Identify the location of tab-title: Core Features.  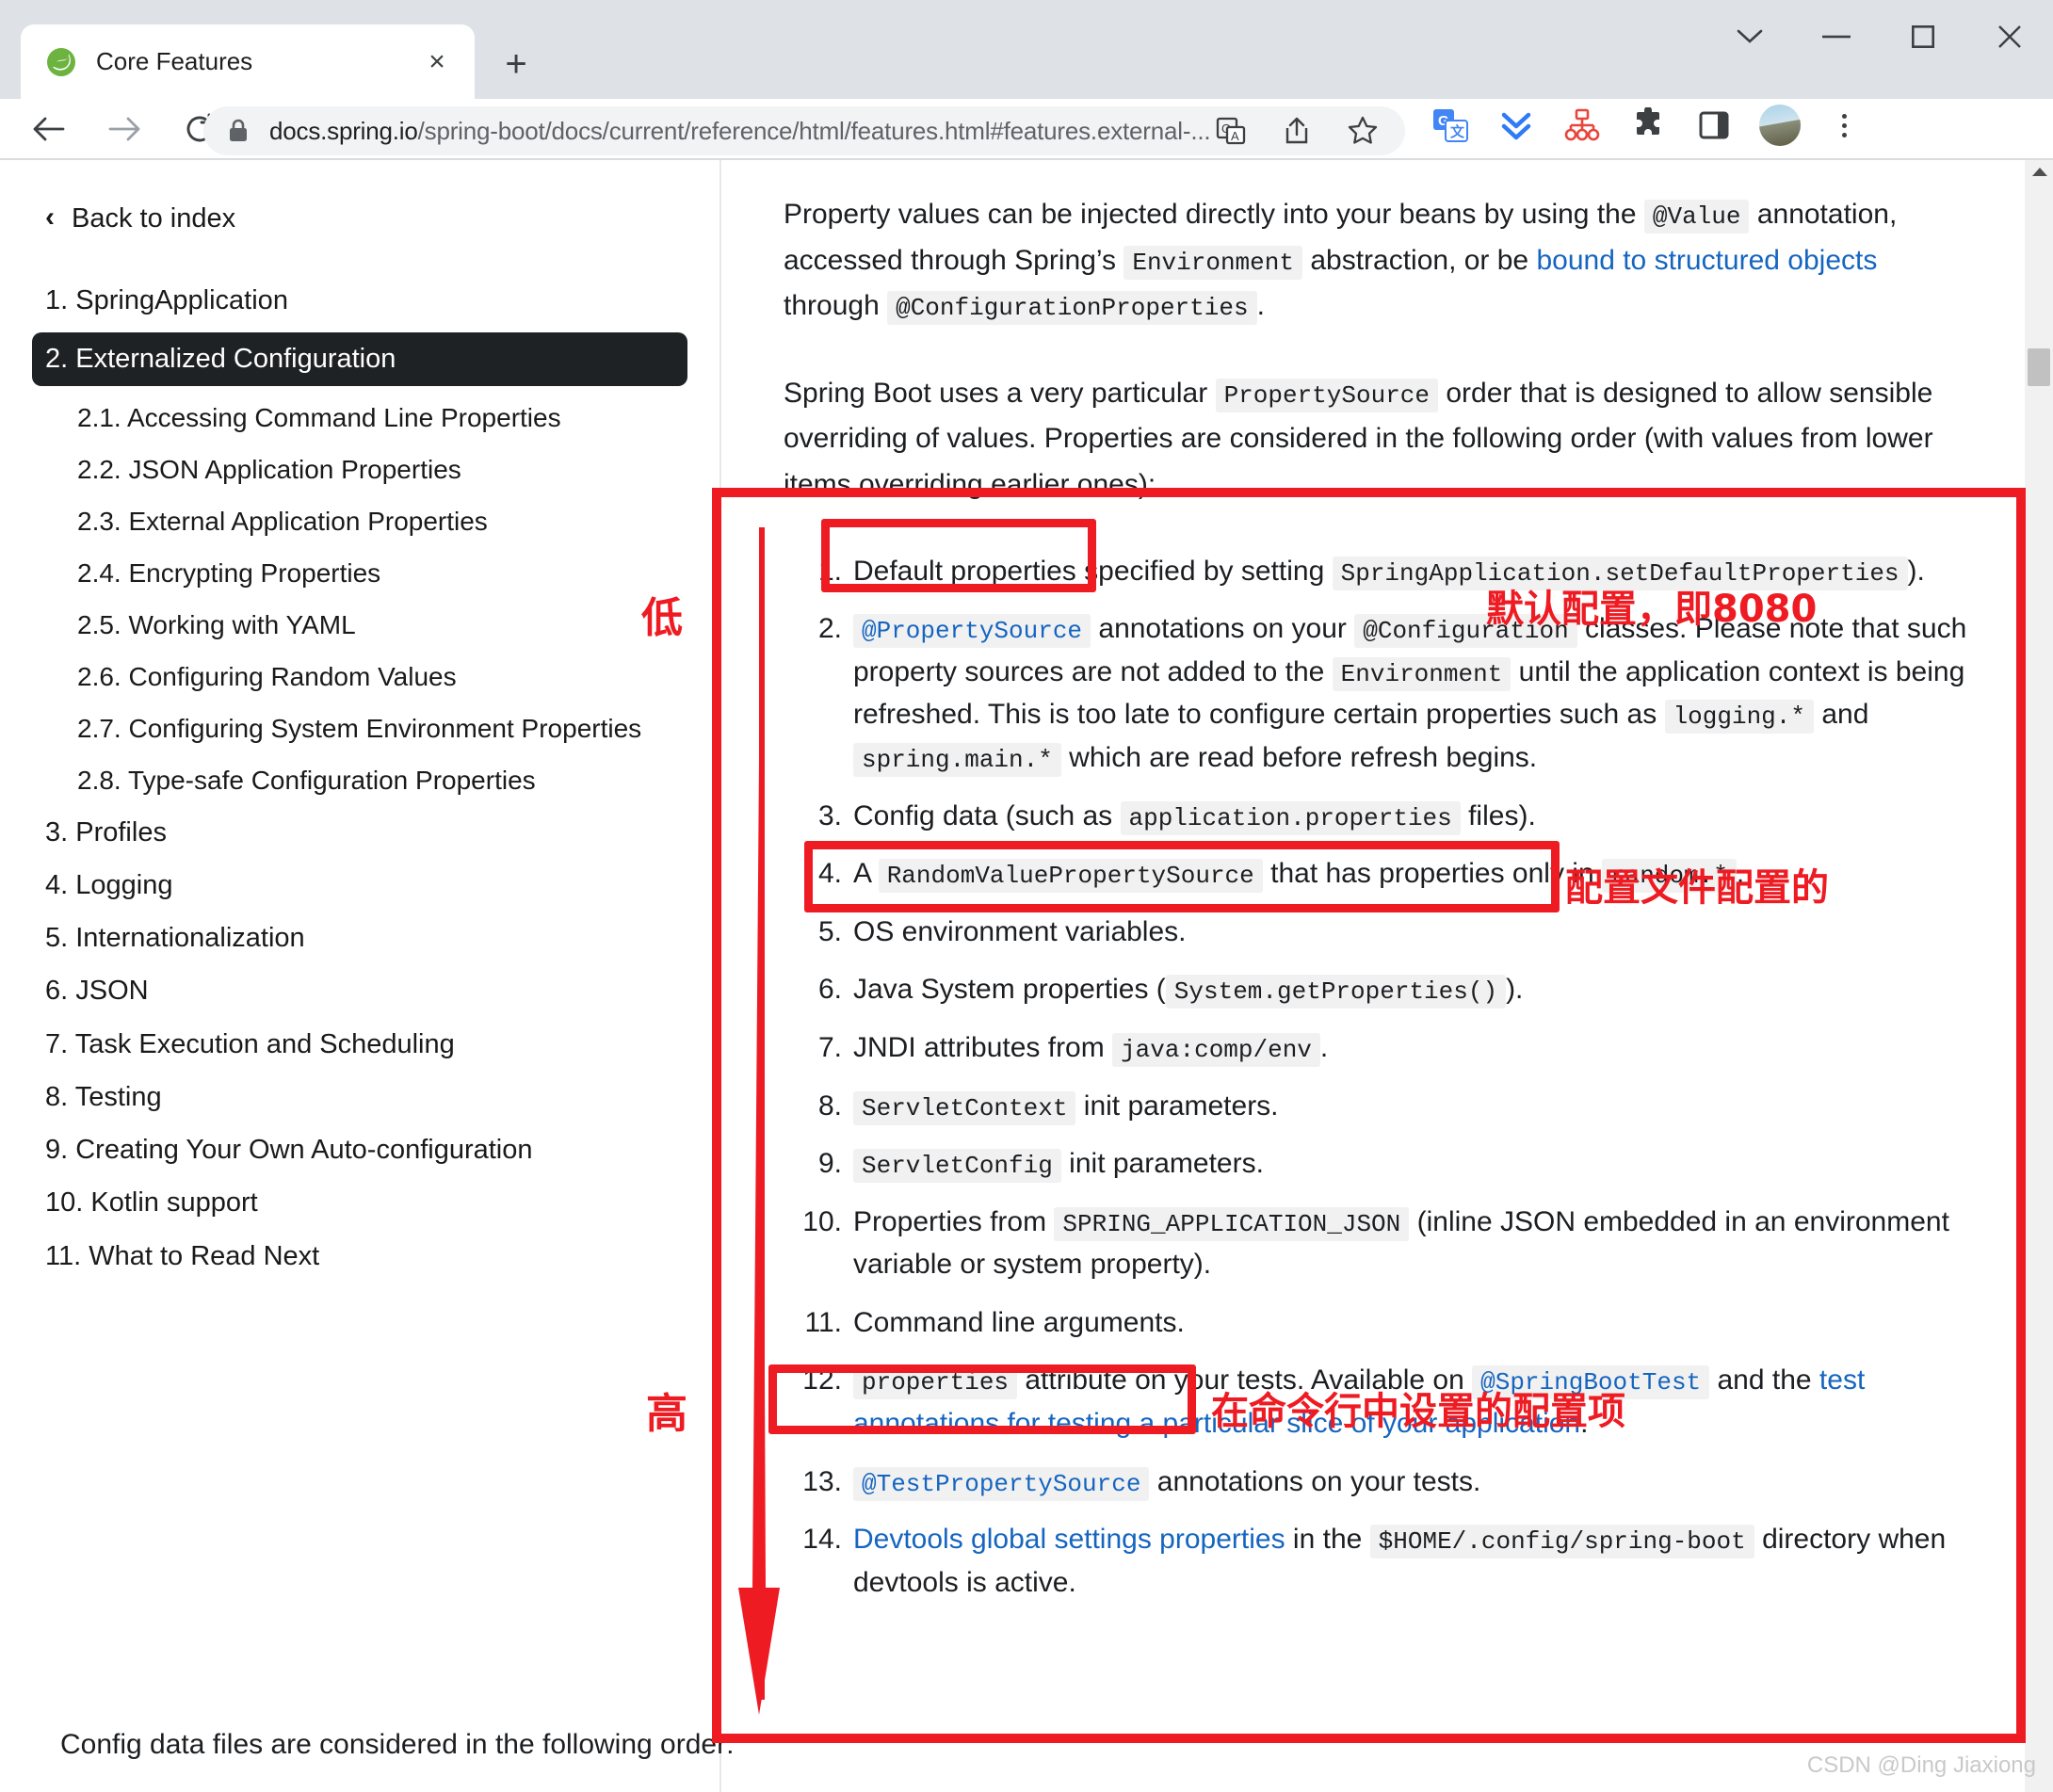
(174, 61).